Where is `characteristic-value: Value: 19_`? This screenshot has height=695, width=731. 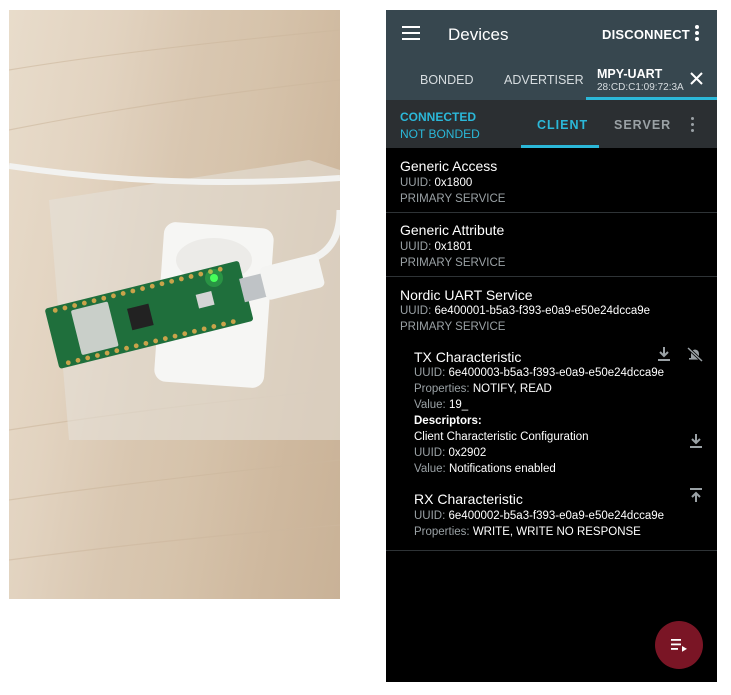
characteristic-value: Value: 19_ is located at coordinates (441, 405).